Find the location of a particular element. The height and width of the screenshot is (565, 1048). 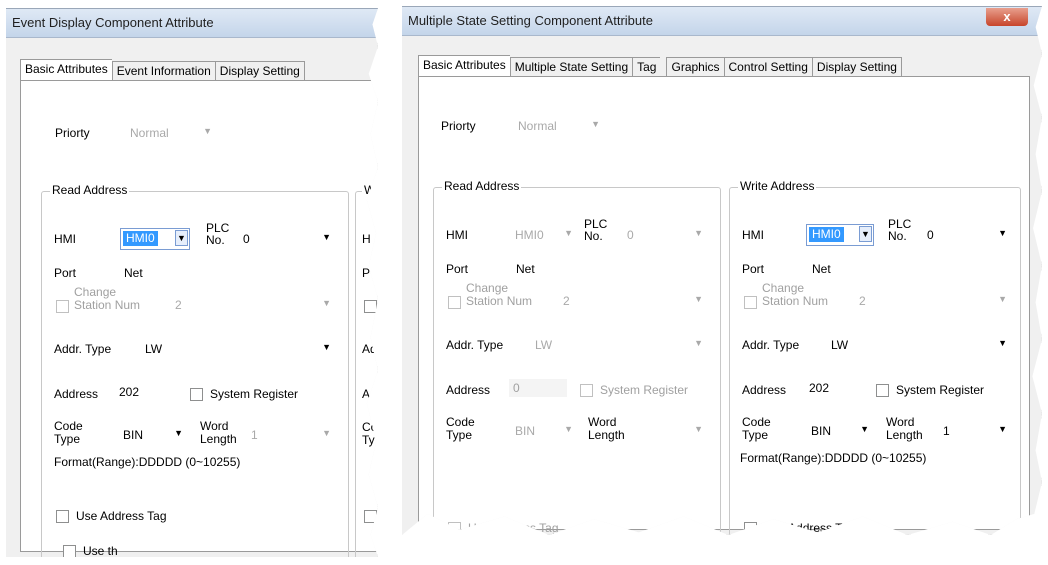

tab-event-information: Event Information is located at coordinates (163, 71).